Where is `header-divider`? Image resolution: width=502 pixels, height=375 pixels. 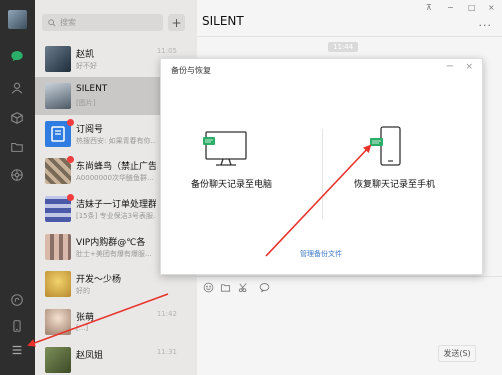 header-divider is located at coordinates (349, 36).